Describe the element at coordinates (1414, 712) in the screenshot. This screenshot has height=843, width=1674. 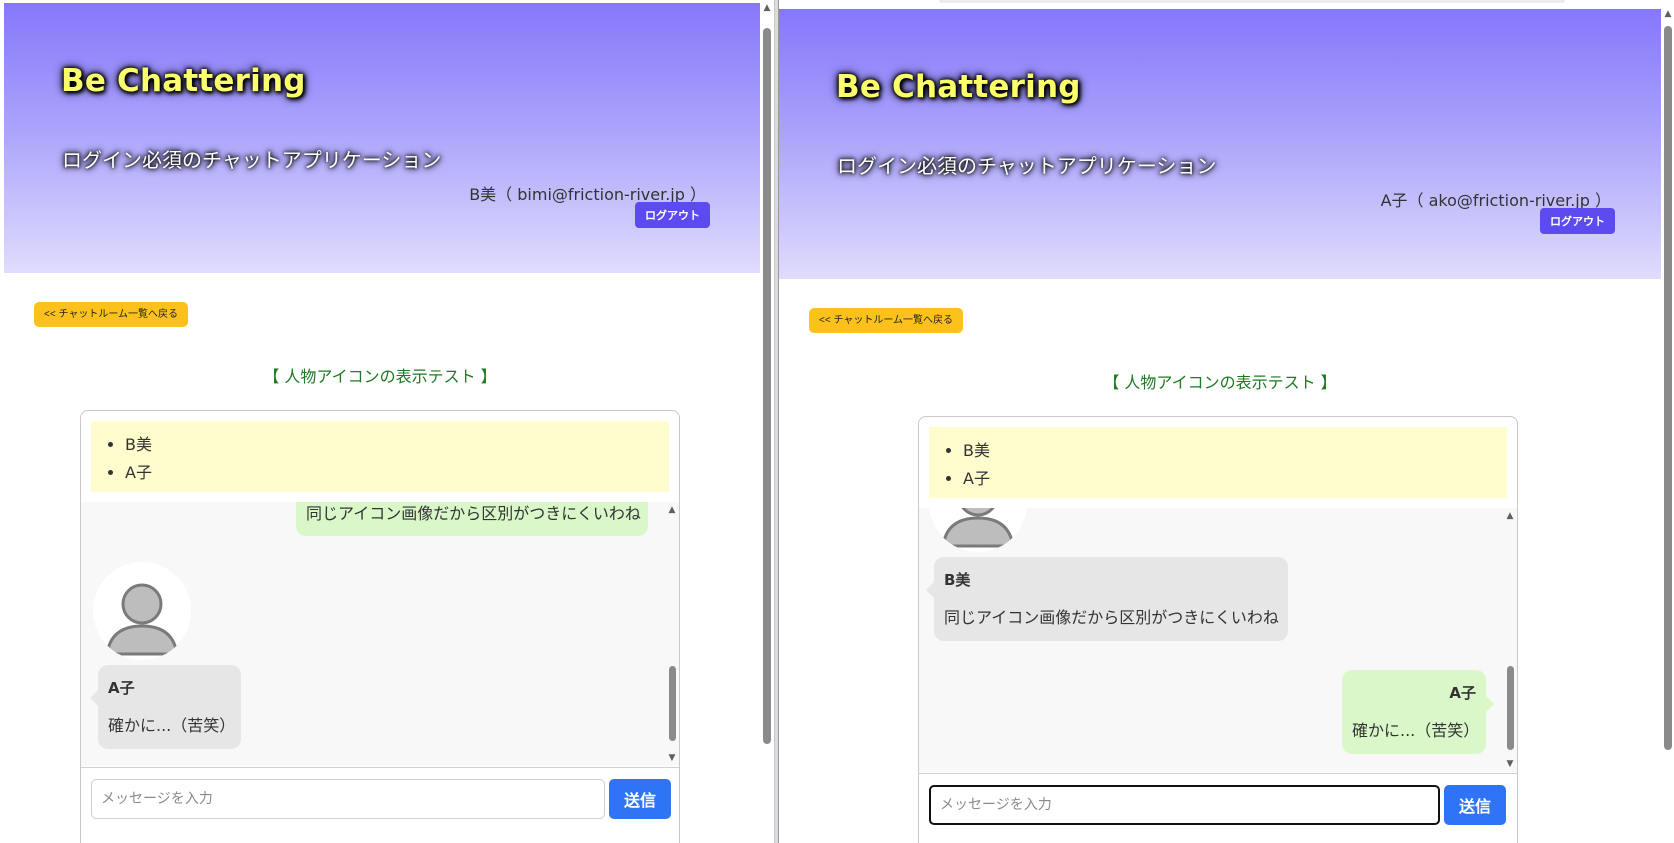
I see `message-bubble-mine: A子 確かに...（苦笑）` at that location.